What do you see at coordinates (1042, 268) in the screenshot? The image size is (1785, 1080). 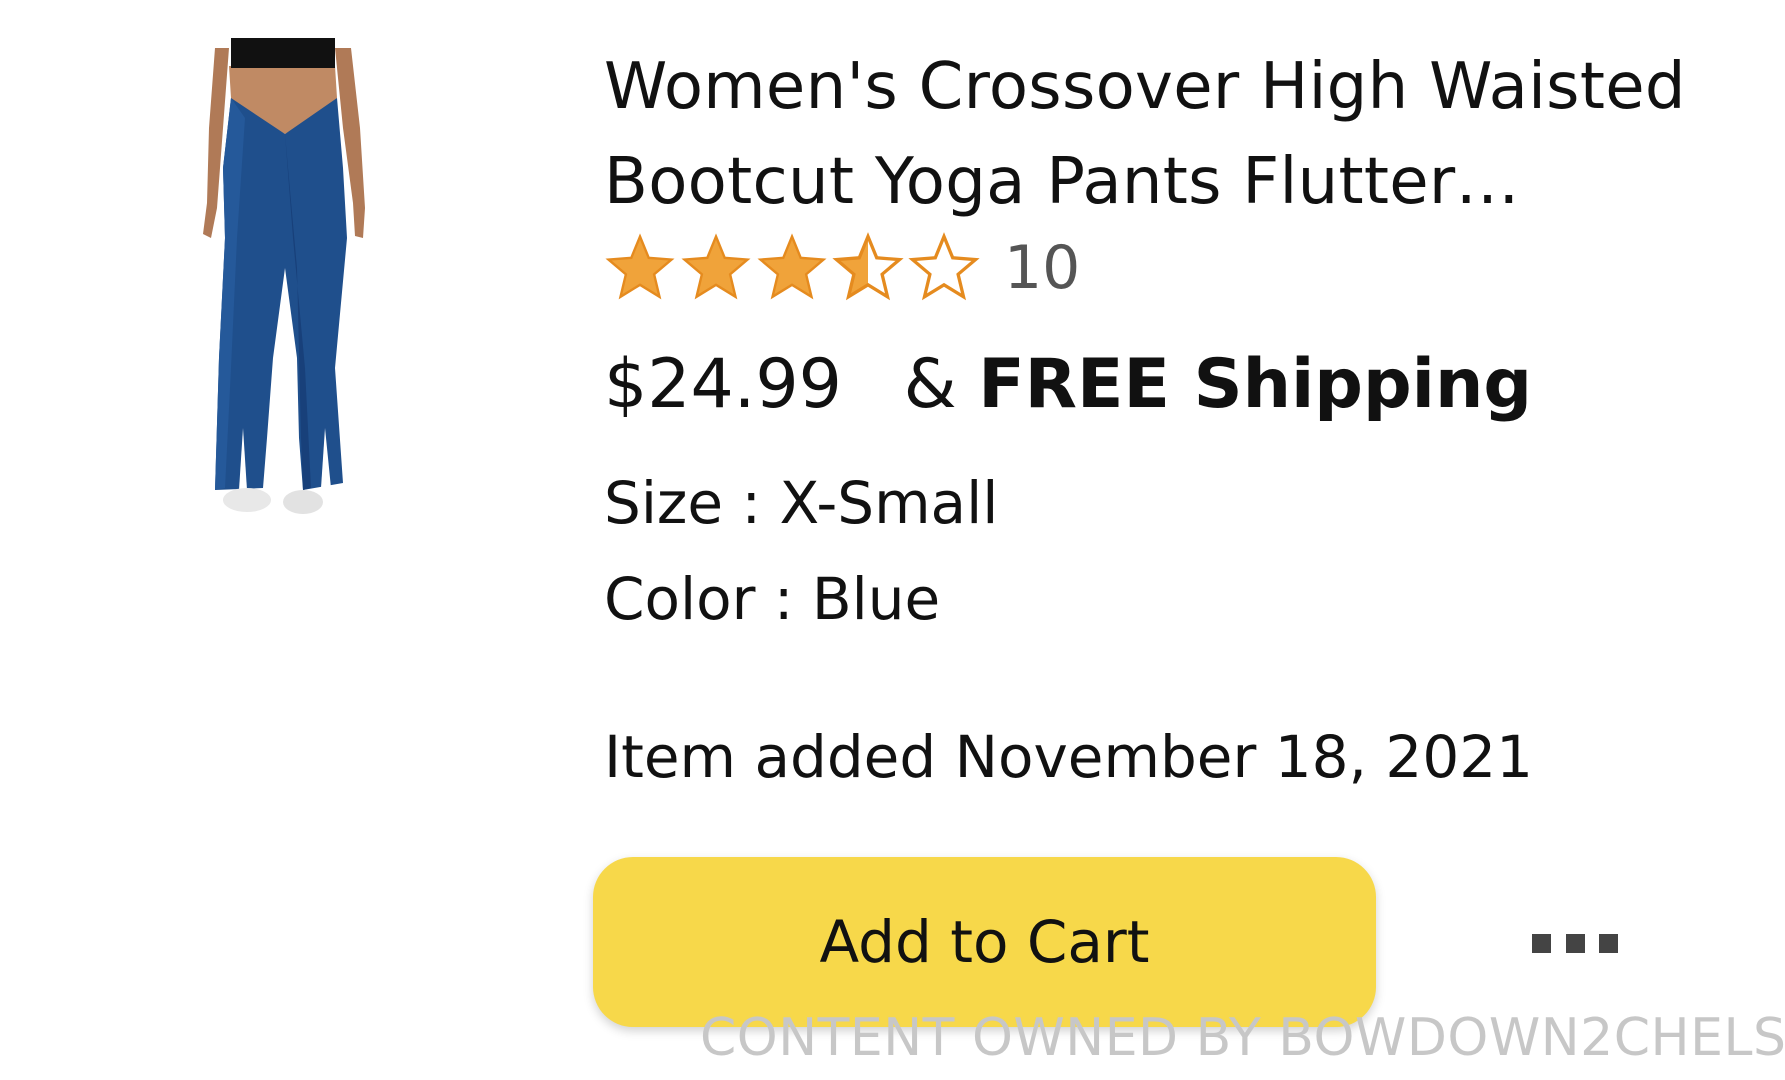 I see `rating-count: 10` at bounding box center [1042, 268].